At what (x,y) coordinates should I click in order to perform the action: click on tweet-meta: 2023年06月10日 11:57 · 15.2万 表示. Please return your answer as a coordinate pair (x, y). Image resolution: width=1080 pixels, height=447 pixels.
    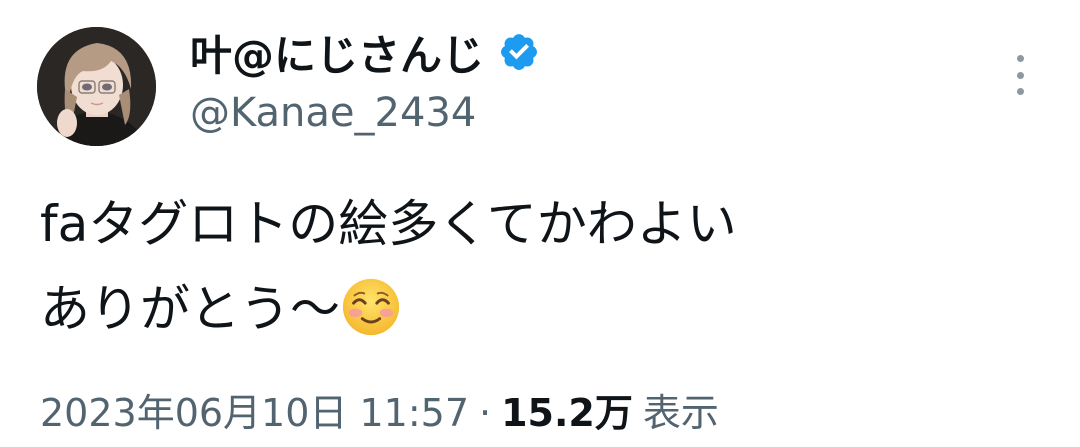
    Looking at the image, I should click on (379, 409).